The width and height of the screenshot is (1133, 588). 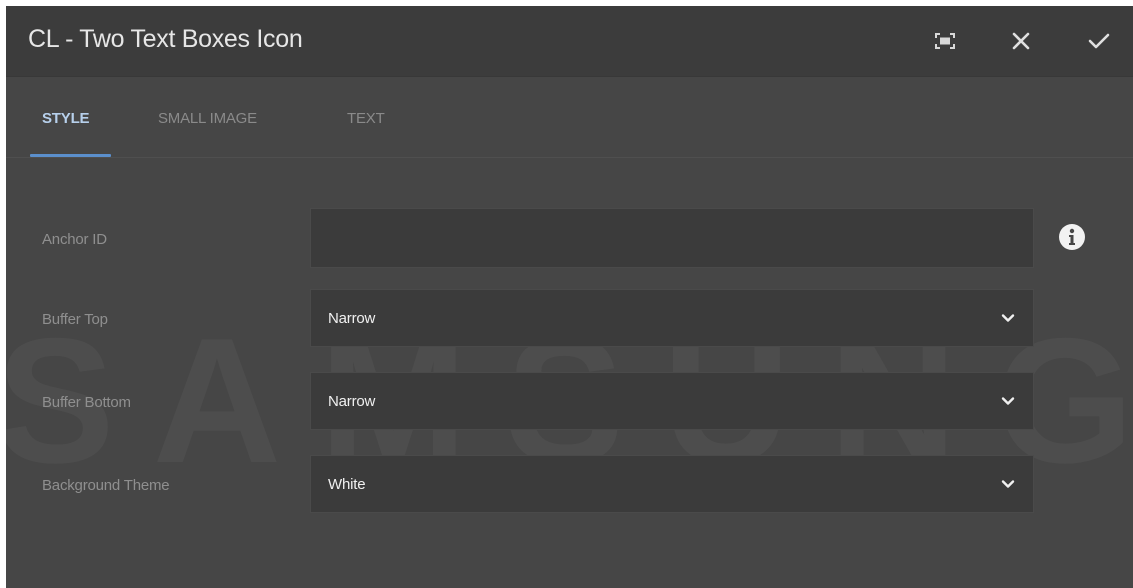 I want to click on buffer-bottom-select: Narrow, so click(x=672, y=401).